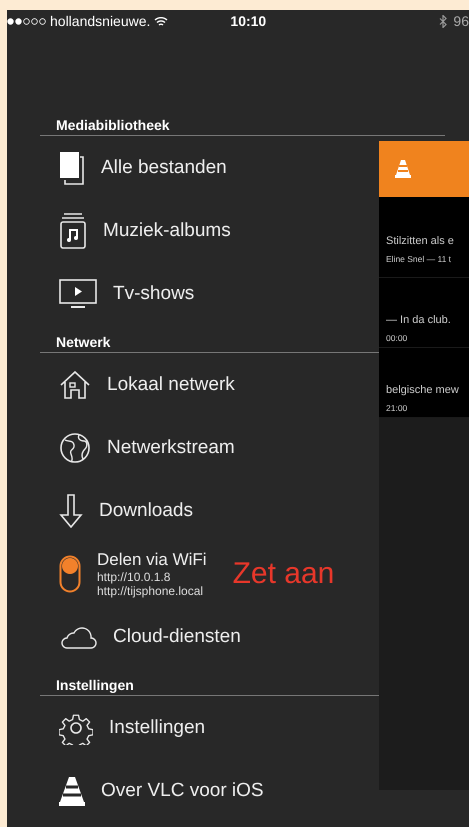 This screenshot has height=827, width=469. Describe the element at coordinates (167, 231) in the screenshot. I see `menu-item: Muziek-albums` at that location.